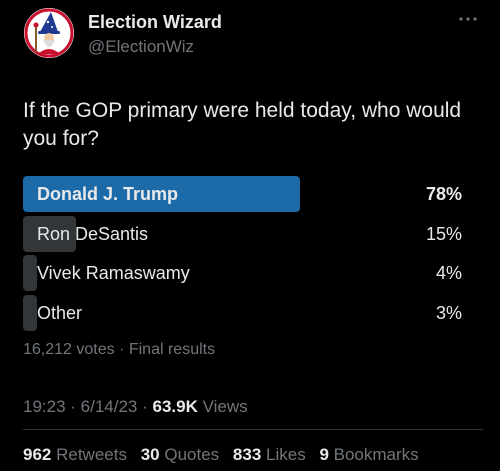  Describe the element at coordinates (222, 406) in the screenshot. I see `views-label: Views` at that location.